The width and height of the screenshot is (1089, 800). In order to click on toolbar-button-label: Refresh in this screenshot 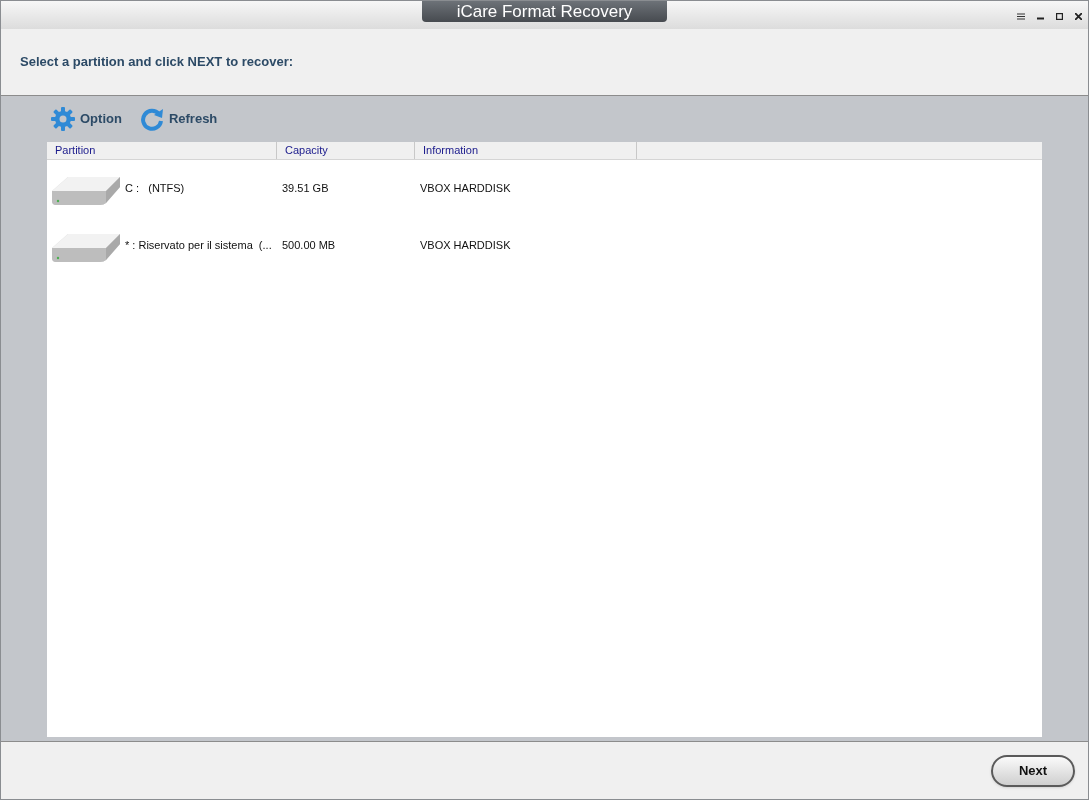, I will do `click(193, 119)`.